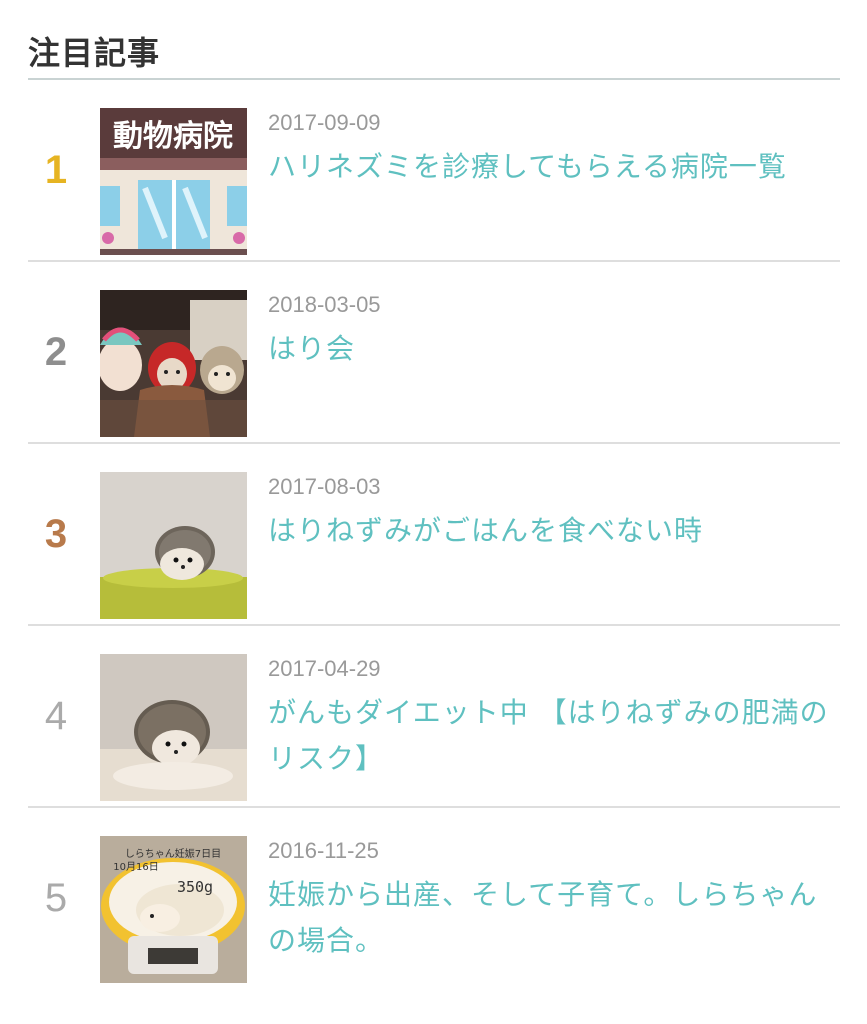 This screenshot has height=1024, width=867. I want to click on rank-number: 5, so click(56, 897).